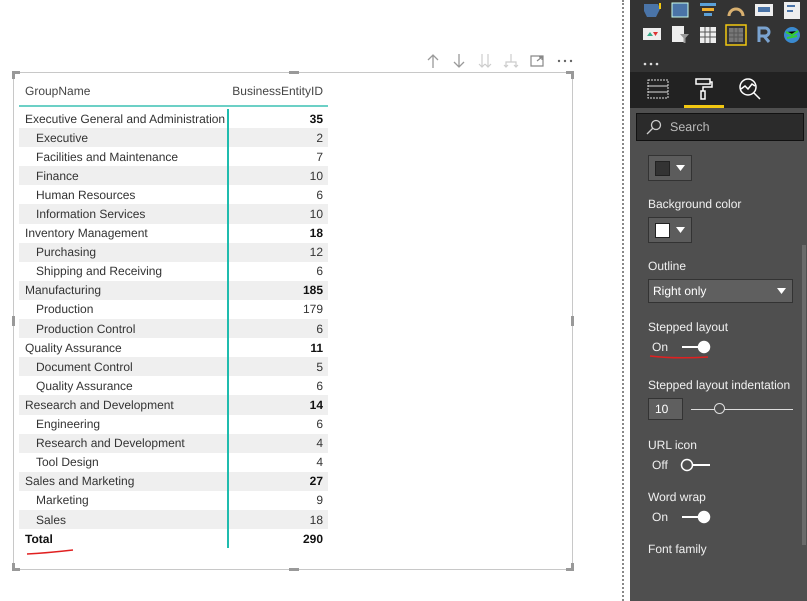  Describe the element at coordinates (124, 538) in the screenshot. I see `total-label: Total` at that location.